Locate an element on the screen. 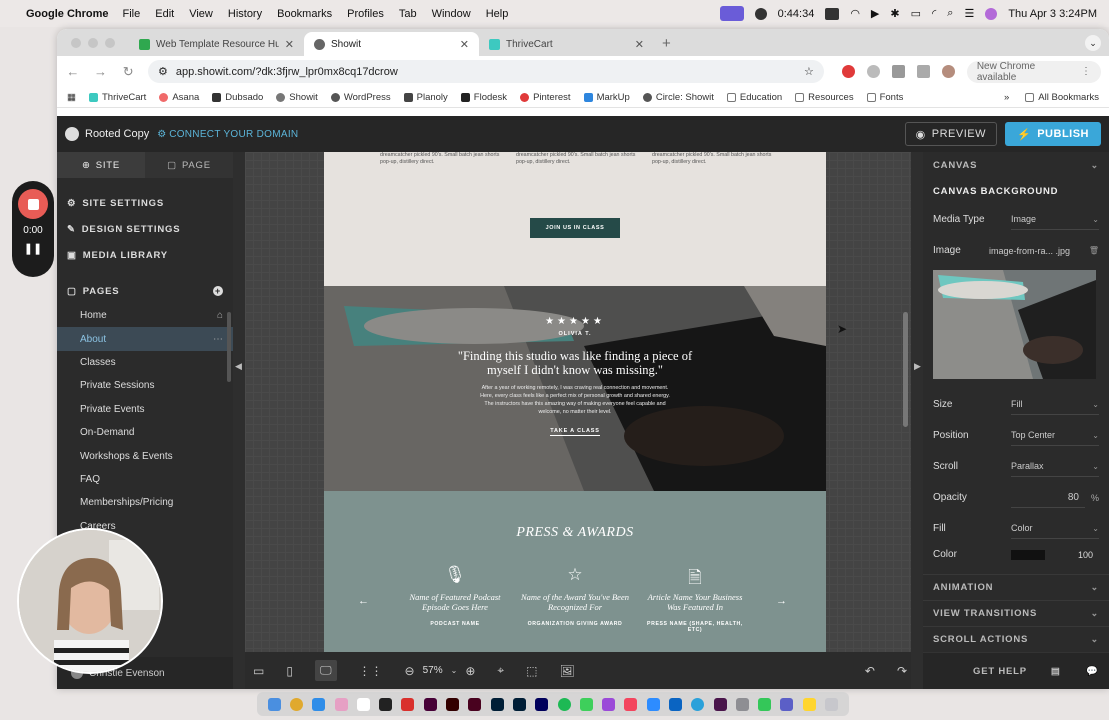 The image size is (1109, 720). menu-profiles: Profiles is located at coordinates (365, 14).